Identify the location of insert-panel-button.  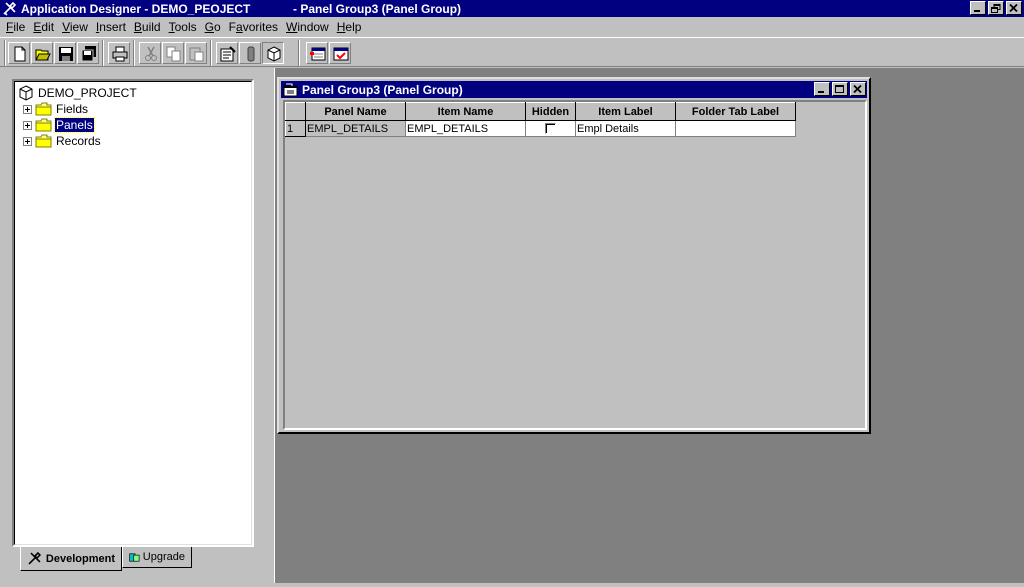
(317, 53).